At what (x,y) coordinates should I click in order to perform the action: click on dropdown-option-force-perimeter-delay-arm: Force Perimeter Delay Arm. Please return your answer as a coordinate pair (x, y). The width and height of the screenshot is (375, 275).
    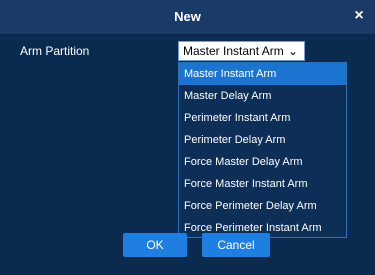
    Looking at the image, I should click on (262, 206).